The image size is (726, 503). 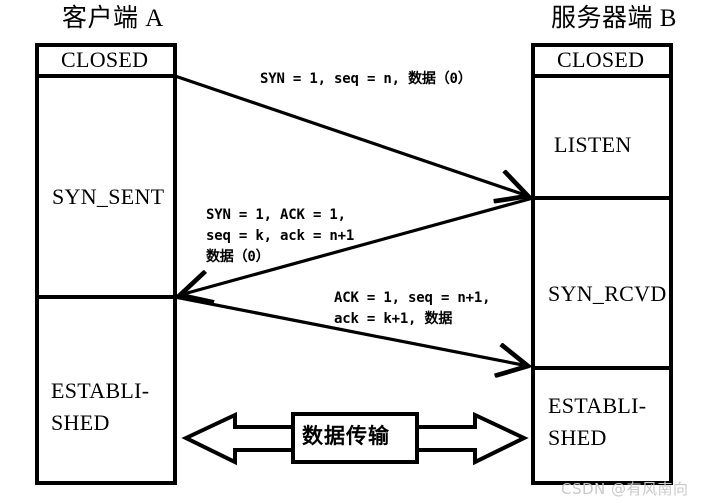 I want to click on message-label-syn-ack-line2: seq = k, ack = n+1, so click(x=280, y=236).